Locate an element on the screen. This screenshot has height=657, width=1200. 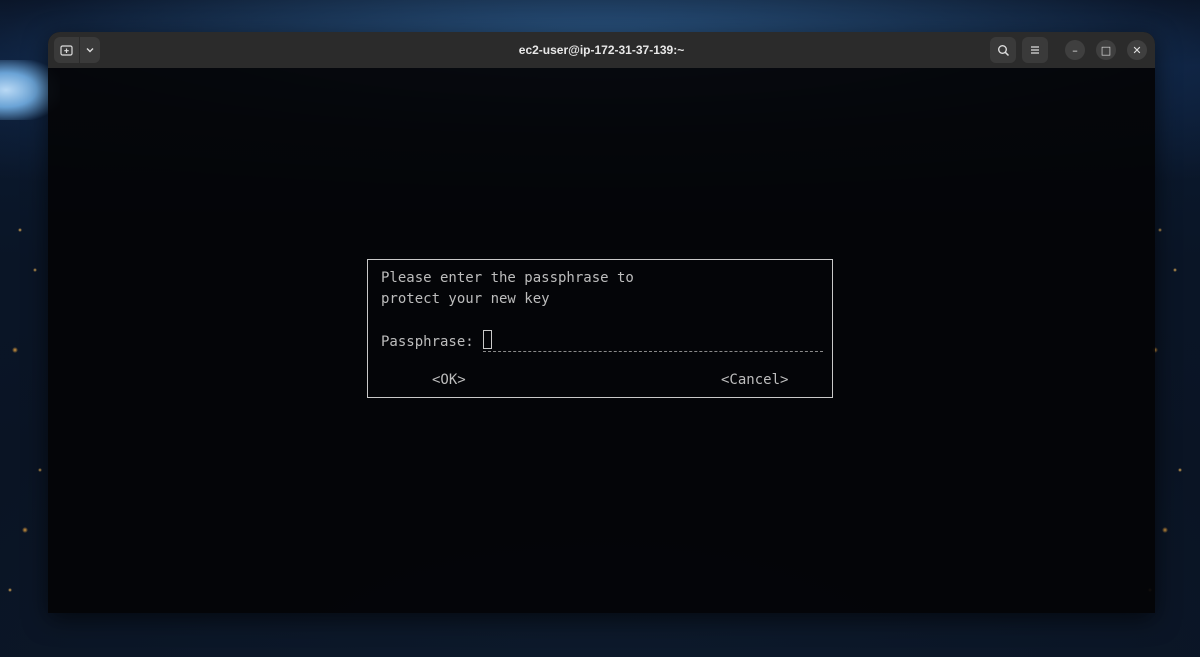
search-icon is located at coordinates (1003, 50).